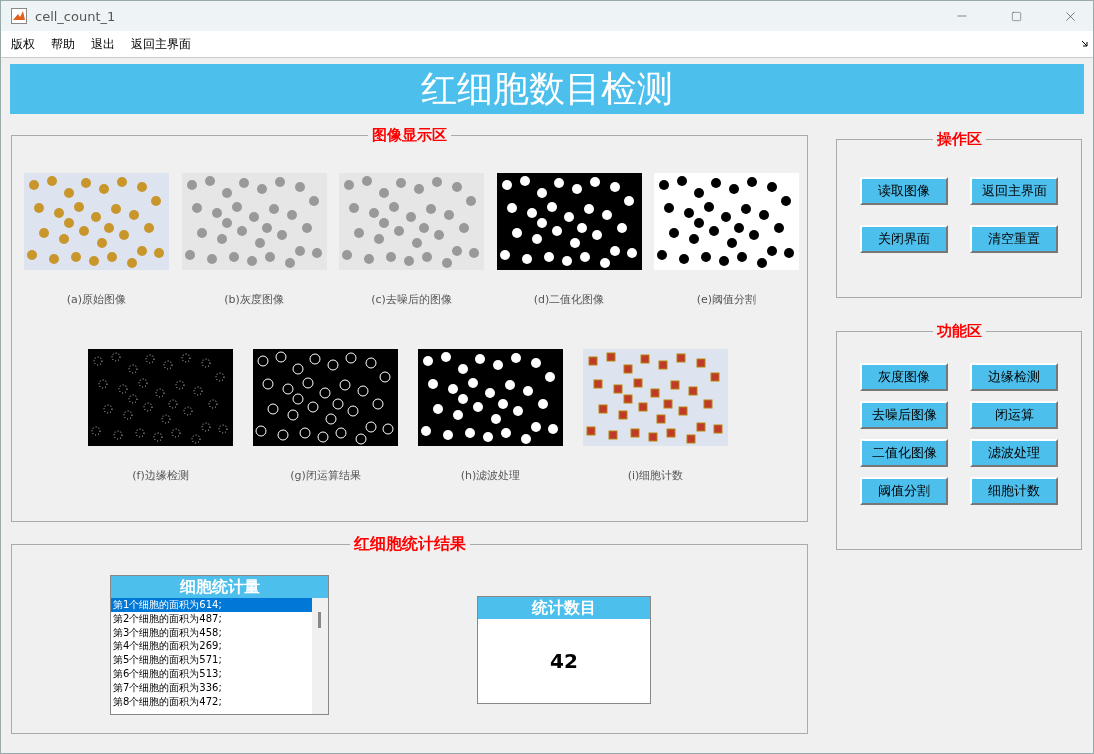 The image size is (1094, 754). What do you see at coordinates (319, 620) in the screenshot?
I see `scrollbar-thumb` at bounding box center [319, 620].